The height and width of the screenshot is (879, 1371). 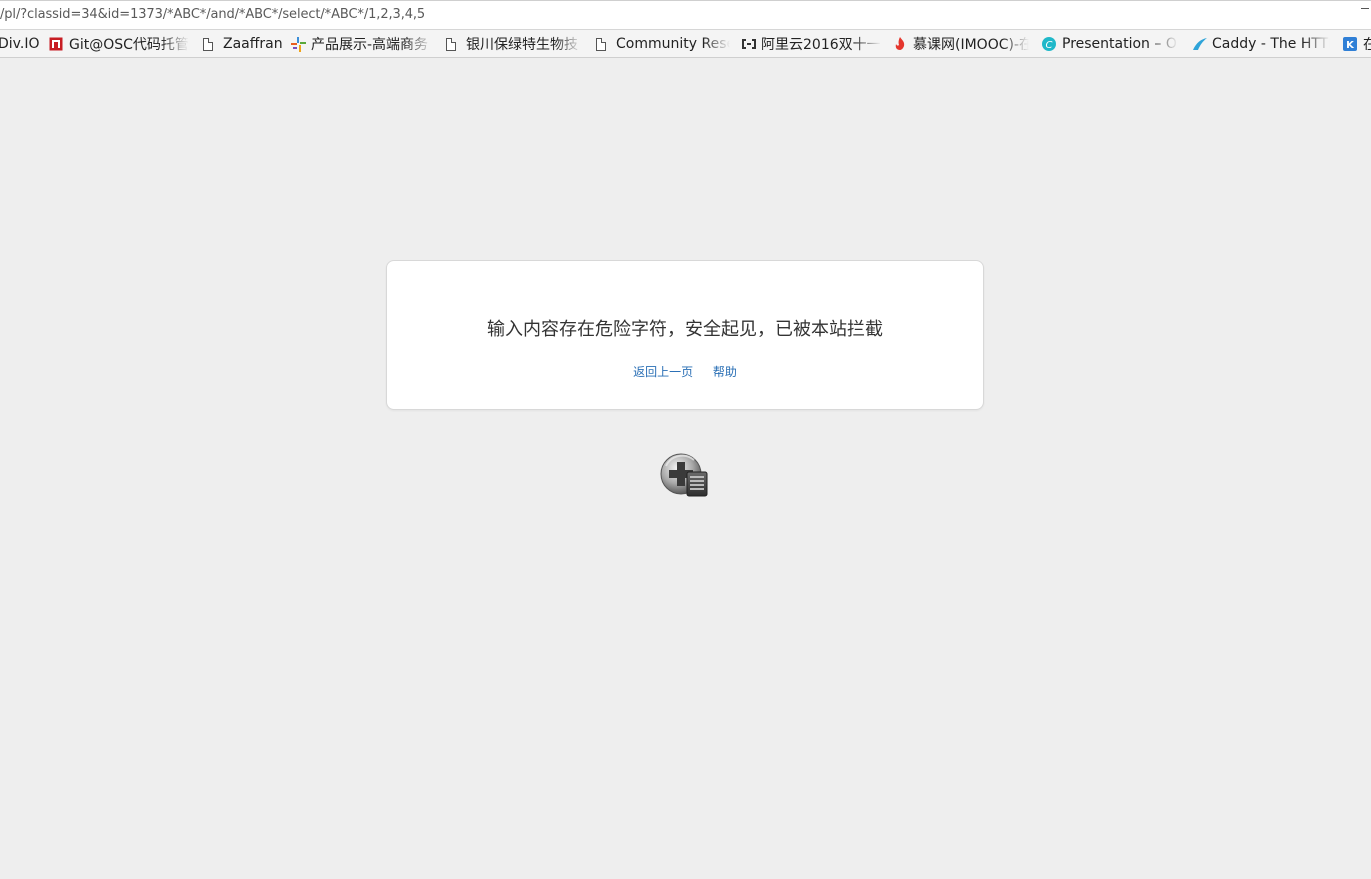 What do you see at coordinates (522, 45) in the screenshot?
I see `bookmark-label: 银川保绿特生物技` at bounding box center [522, 45].